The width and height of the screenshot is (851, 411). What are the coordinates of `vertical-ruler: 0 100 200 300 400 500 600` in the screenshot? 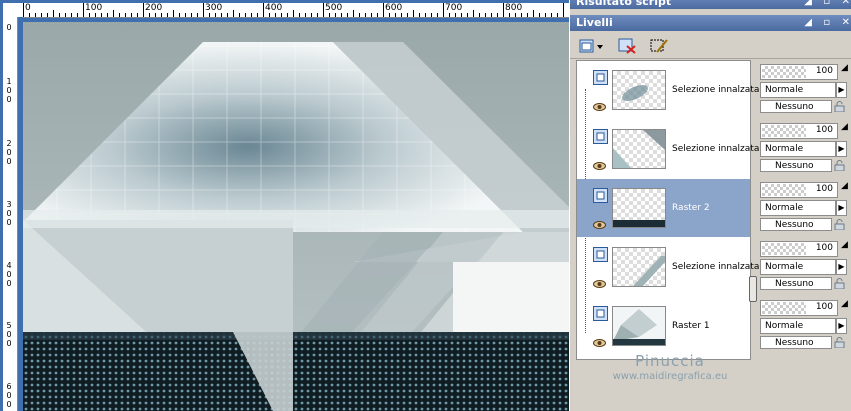 It's located at (10, 214).